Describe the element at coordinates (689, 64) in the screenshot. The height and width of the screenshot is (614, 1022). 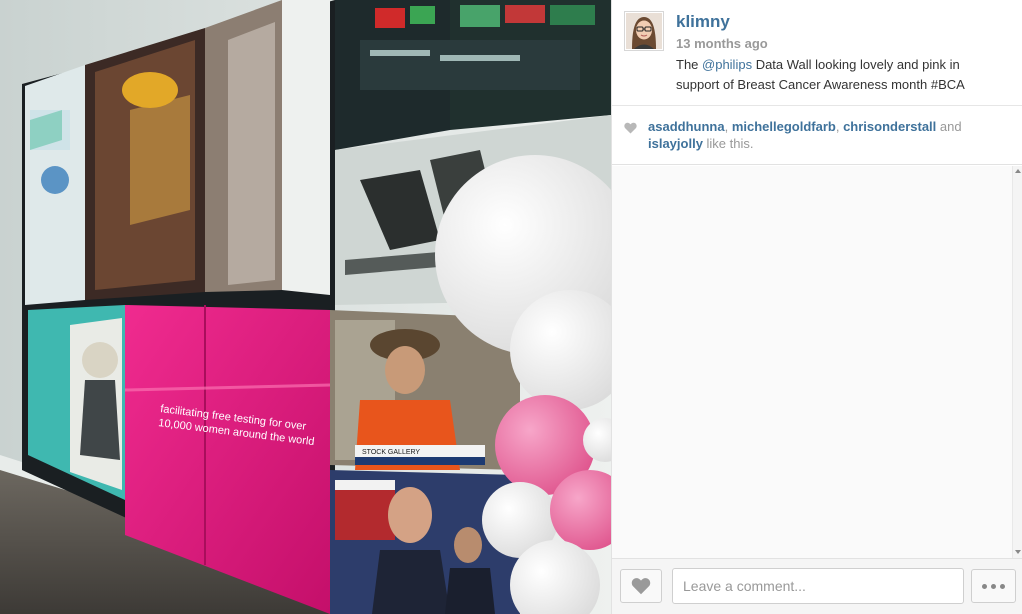
I see `caption-text-prefix: The` at that location.